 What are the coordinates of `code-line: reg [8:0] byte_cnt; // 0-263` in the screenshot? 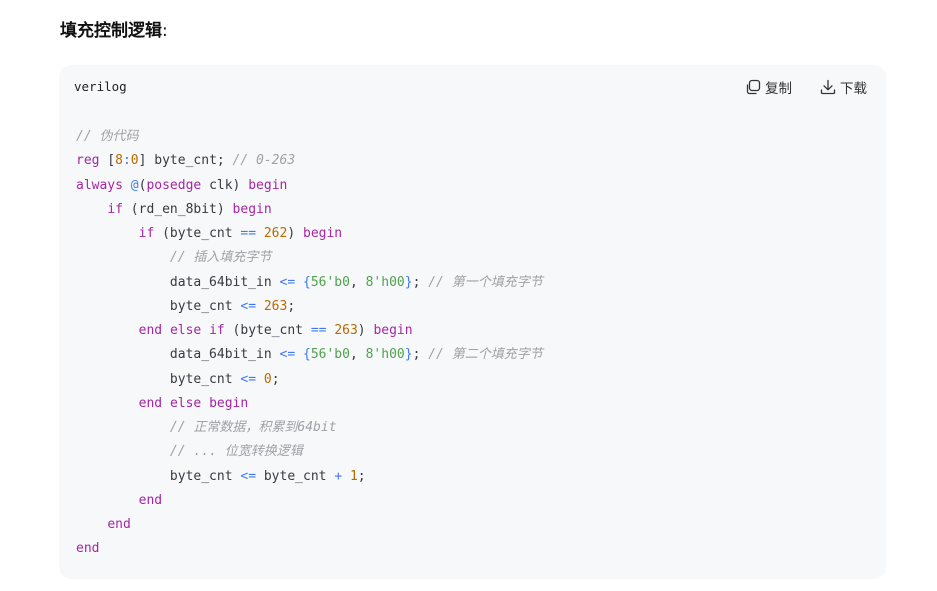 It's located at (309, 161).